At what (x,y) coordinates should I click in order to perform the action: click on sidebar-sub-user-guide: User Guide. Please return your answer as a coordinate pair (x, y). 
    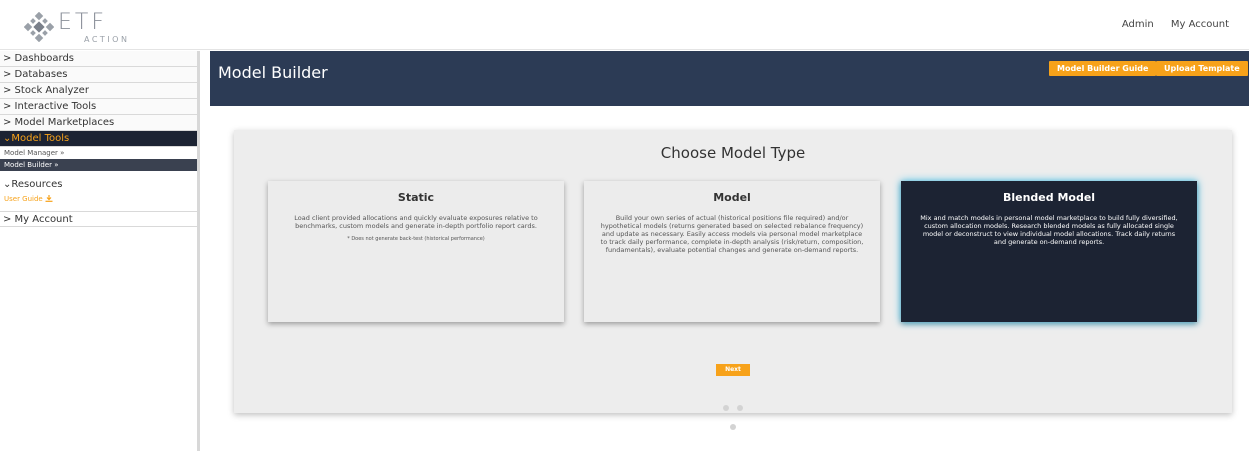
    Looking at the image, I should click on (98, 199).